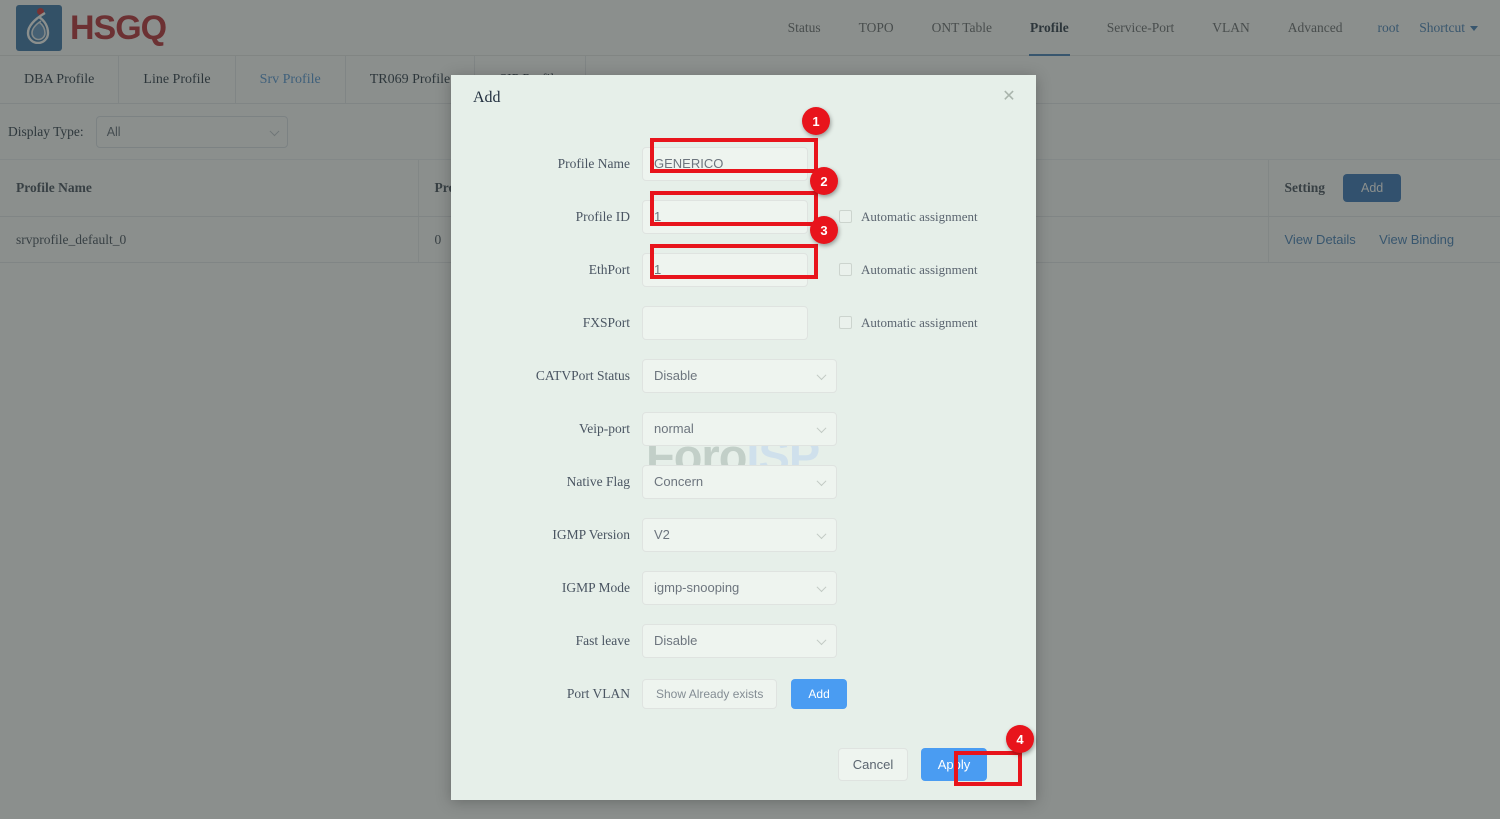 This screenshot has height=819, width=1500. I want to click on igmp-mode-value: igmp-snooping, so click(697, 587).